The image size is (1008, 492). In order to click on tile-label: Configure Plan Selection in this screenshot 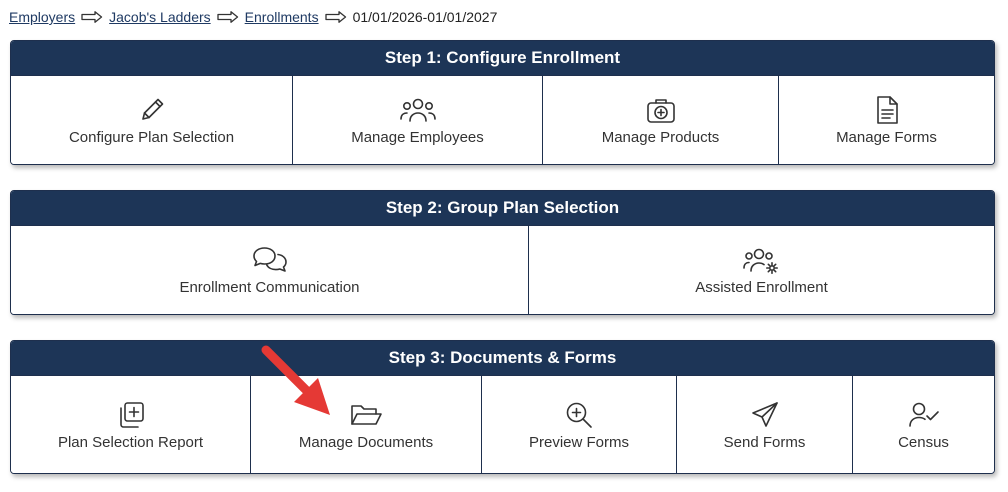, I will do `click(151, 138)`.